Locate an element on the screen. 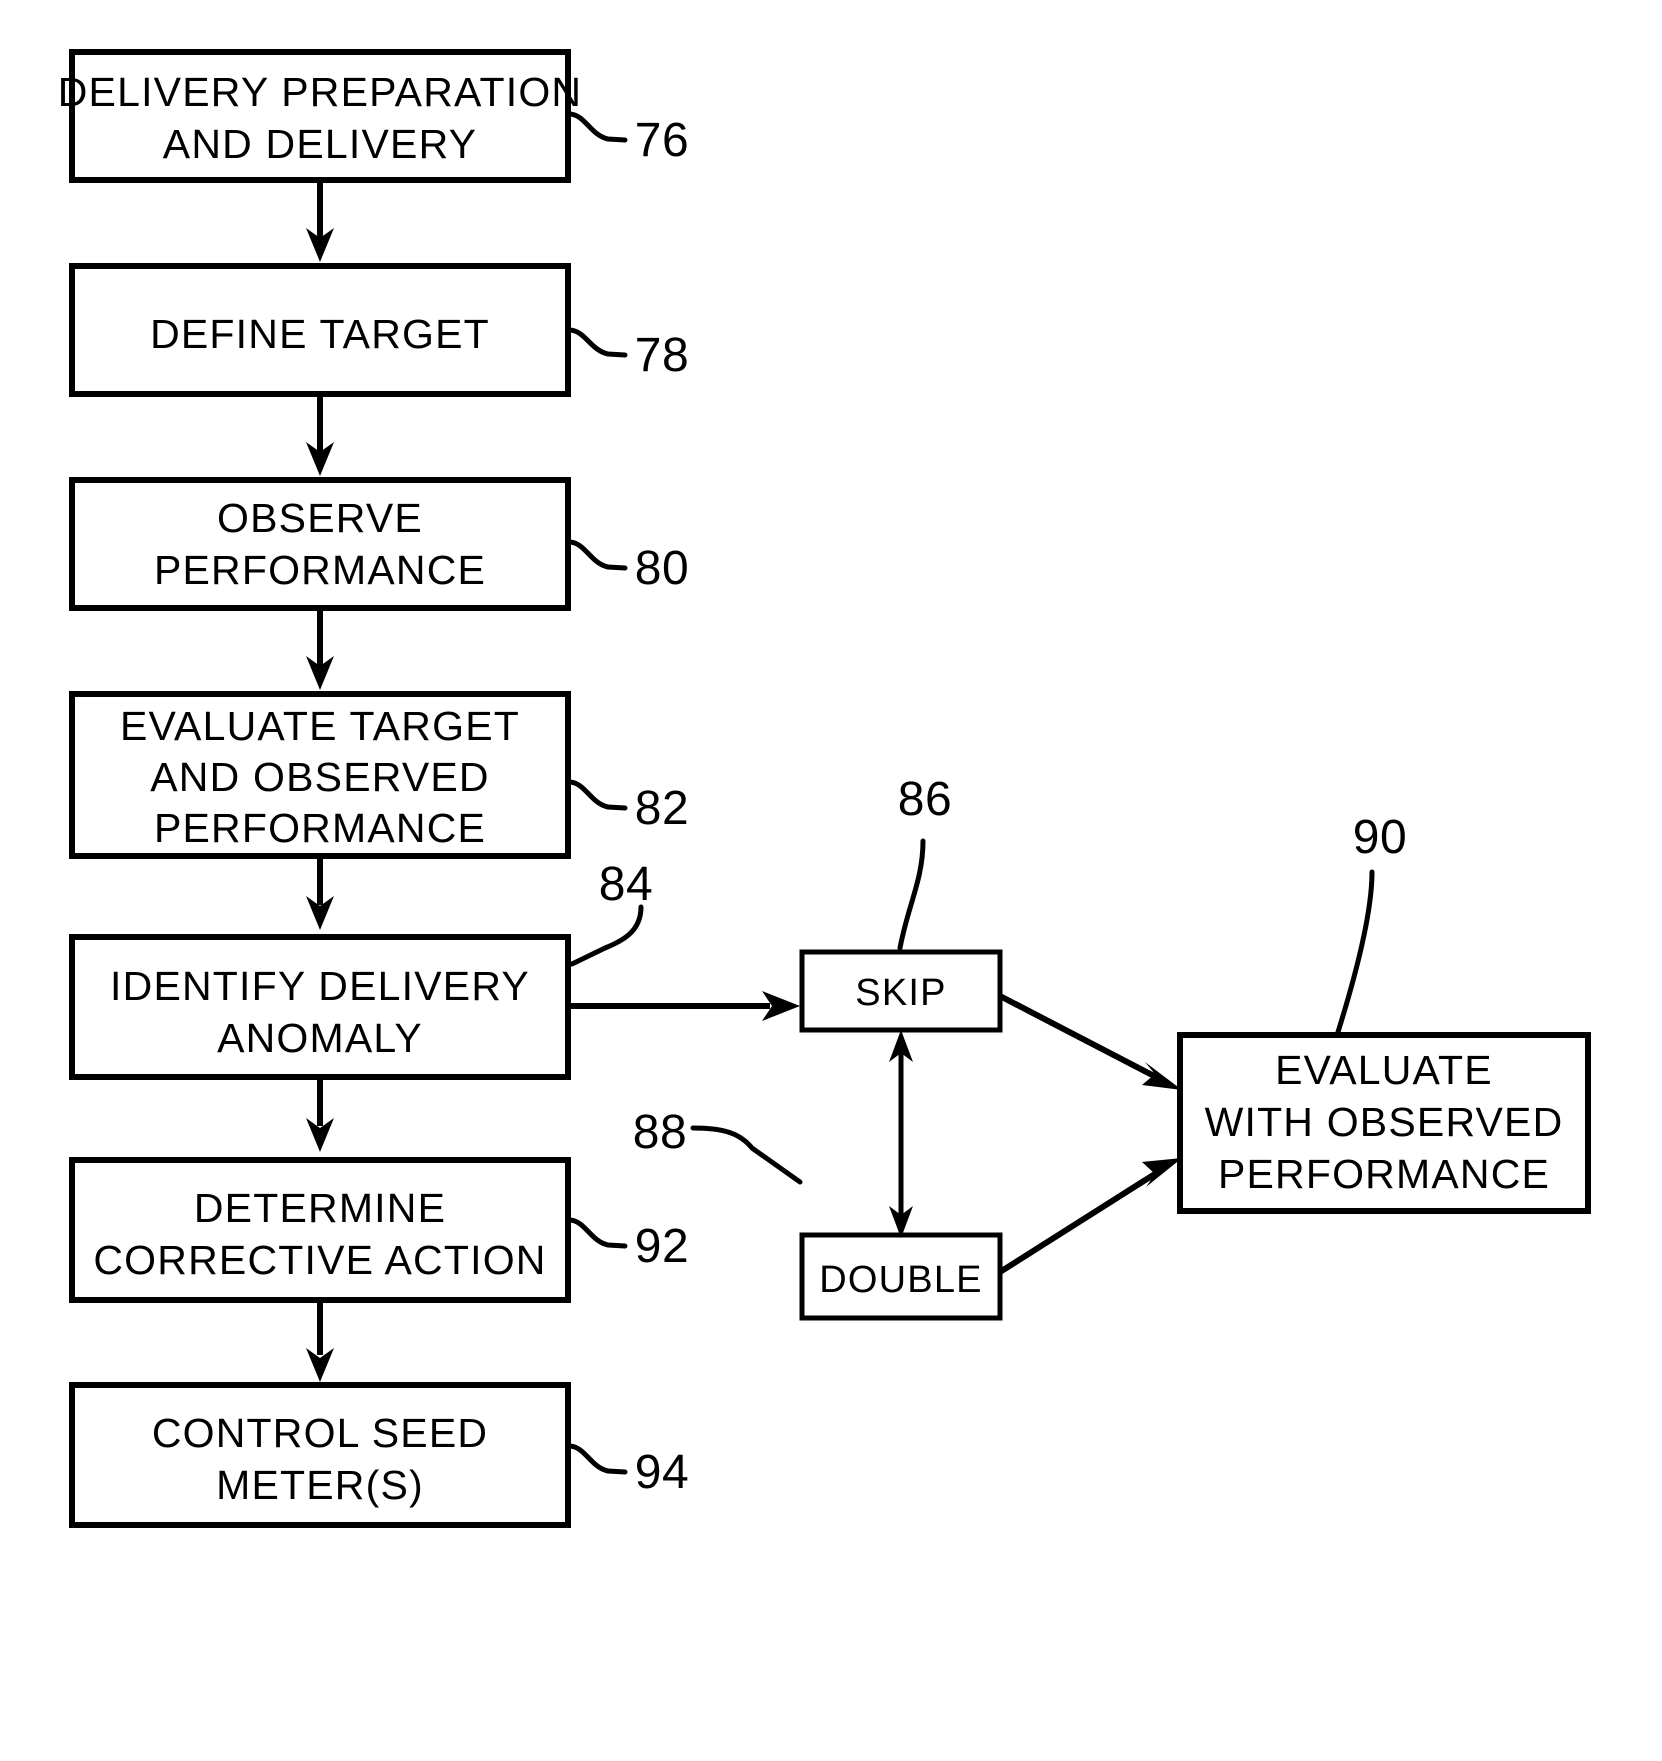 Image resolution: width=1662 pixels, height=1761 pixels. leader-82: 82 is located at coordinates (627, 807).